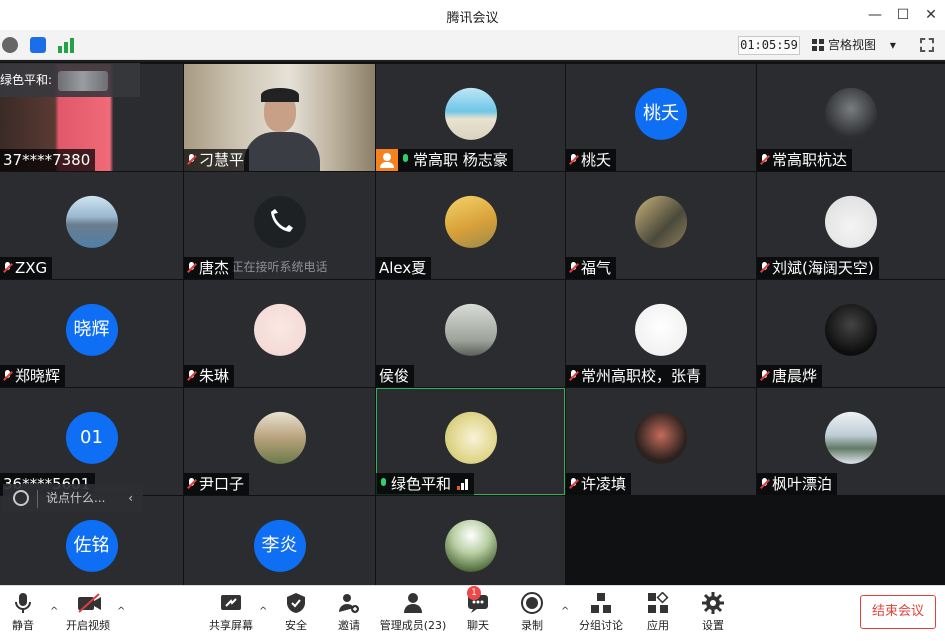  What do you see at coordinates (903, 15) in the screenshot?
I see `maximize-button: ☐` at bounding box center [903, 15].